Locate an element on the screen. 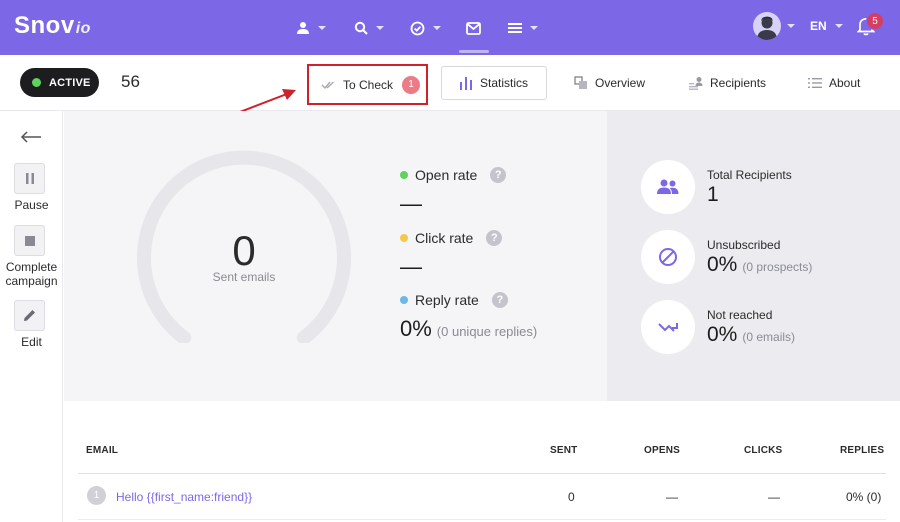  edit-button is located at coordinates (29, 315).